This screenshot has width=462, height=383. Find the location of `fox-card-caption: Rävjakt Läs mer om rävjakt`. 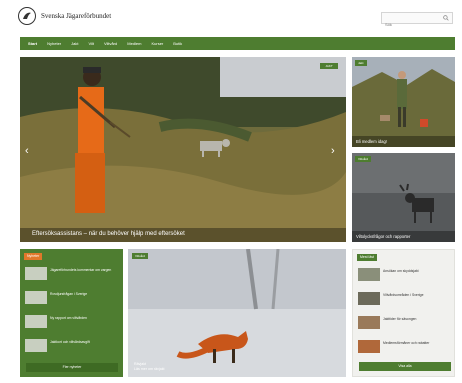

fox-card-caption: Rävjakt Läs mer om rävjakt is located at coordinates (149, 366).